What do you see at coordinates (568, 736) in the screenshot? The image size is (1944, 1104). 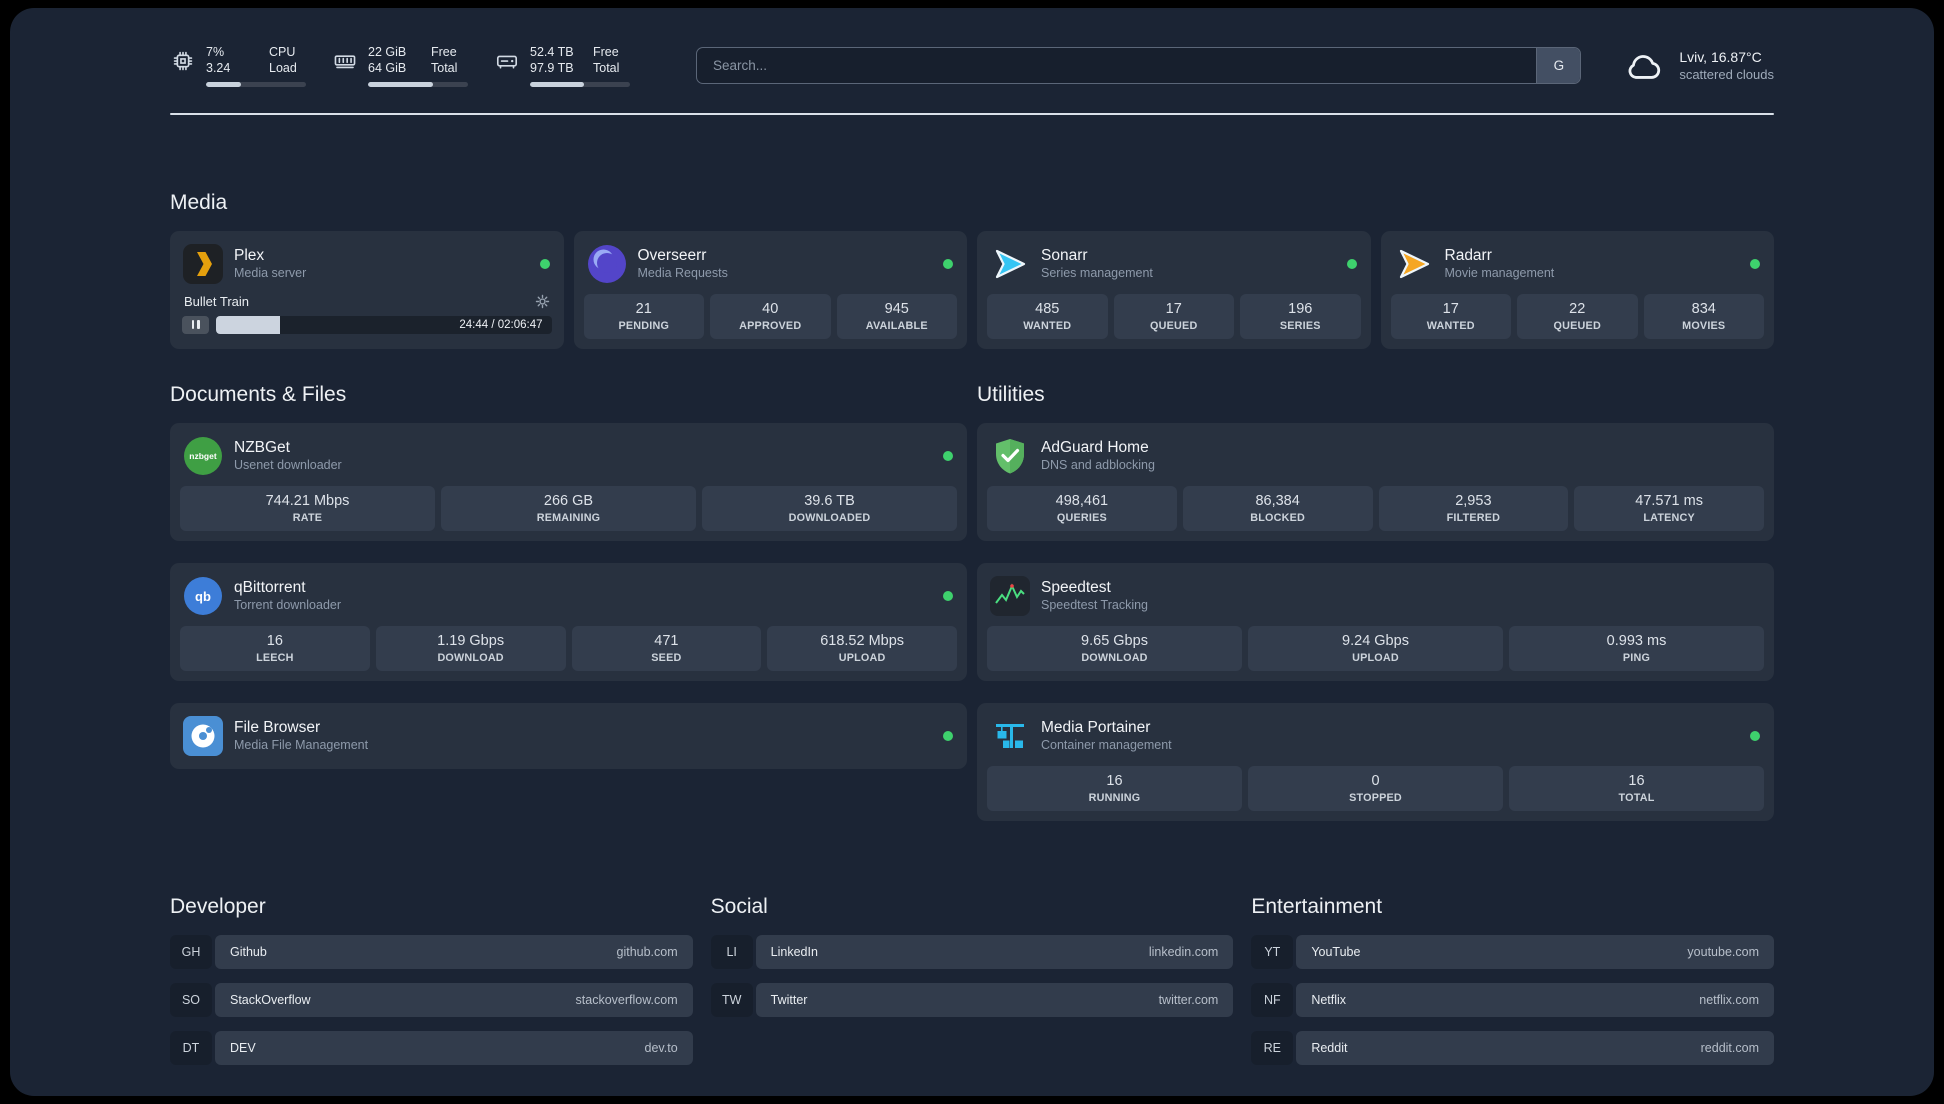 I see `service-link-filebrowser: File Browser Media File Management` at bounding box center [568, 736].